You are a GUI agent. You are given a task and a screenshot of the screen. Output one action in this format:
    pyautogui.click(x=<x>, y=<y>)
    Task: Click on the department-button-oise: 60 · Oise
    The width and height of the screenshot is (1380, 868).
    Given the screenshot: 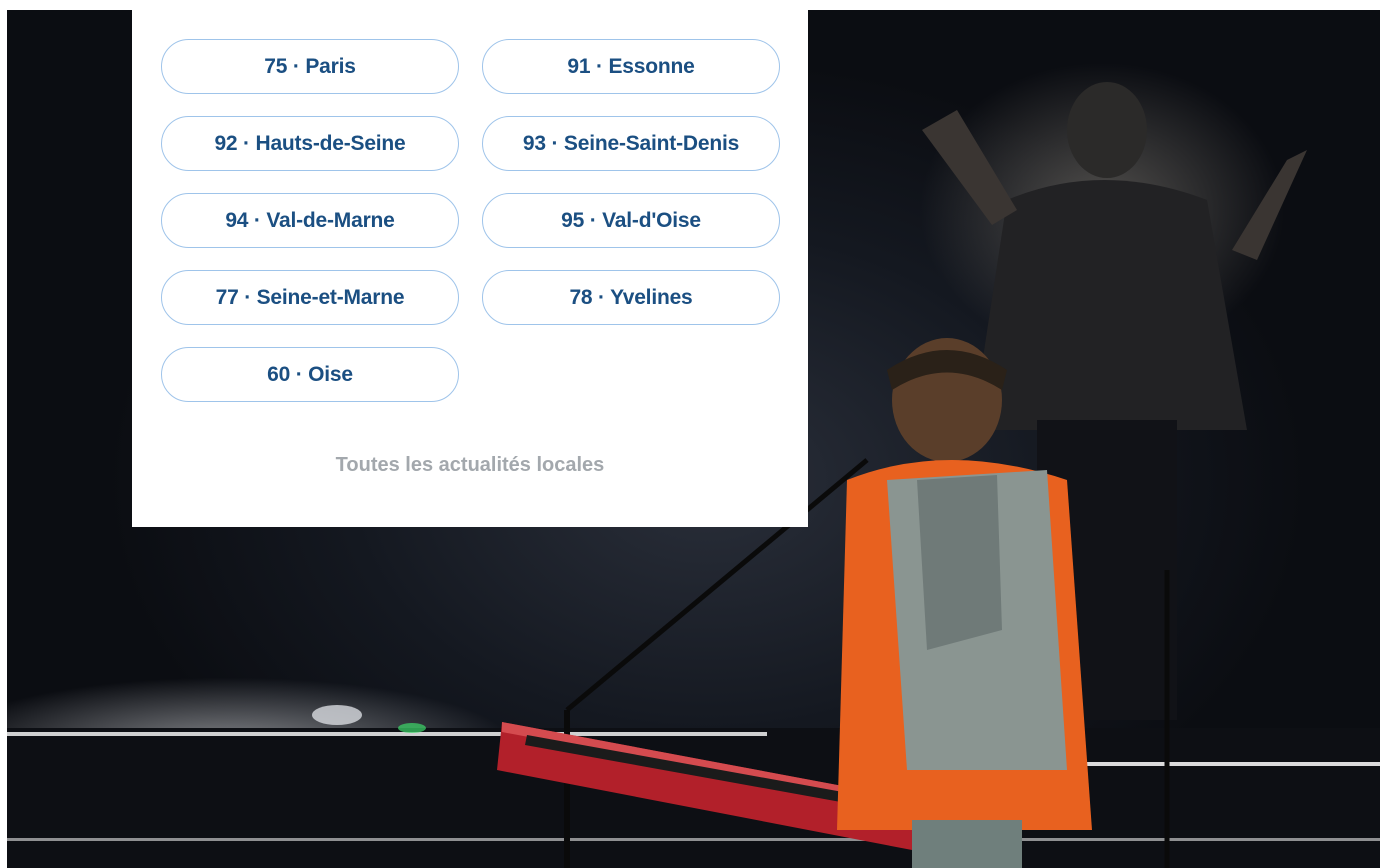 What is the action you would take?
    pyautogui.click(x=310, y=374)
    